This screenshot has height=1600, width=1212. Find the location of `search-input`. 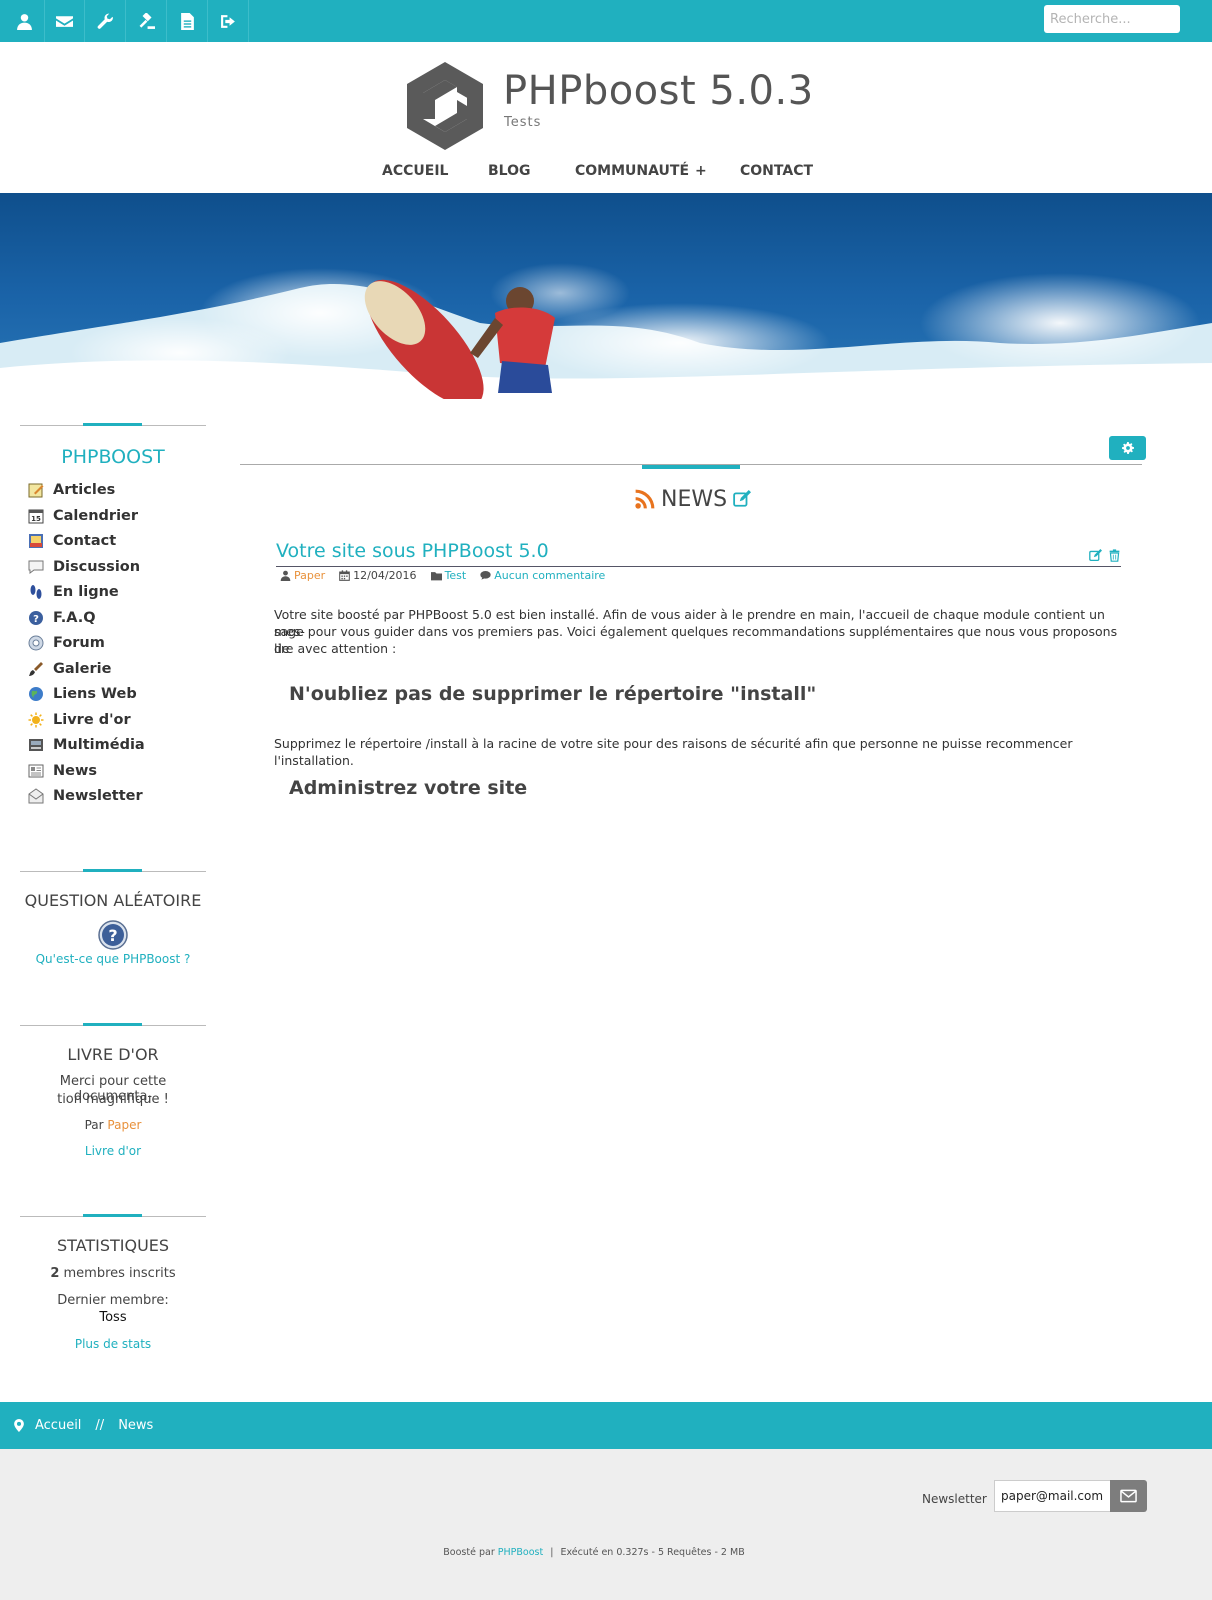

search-input is located at coordinates (1112, 19).